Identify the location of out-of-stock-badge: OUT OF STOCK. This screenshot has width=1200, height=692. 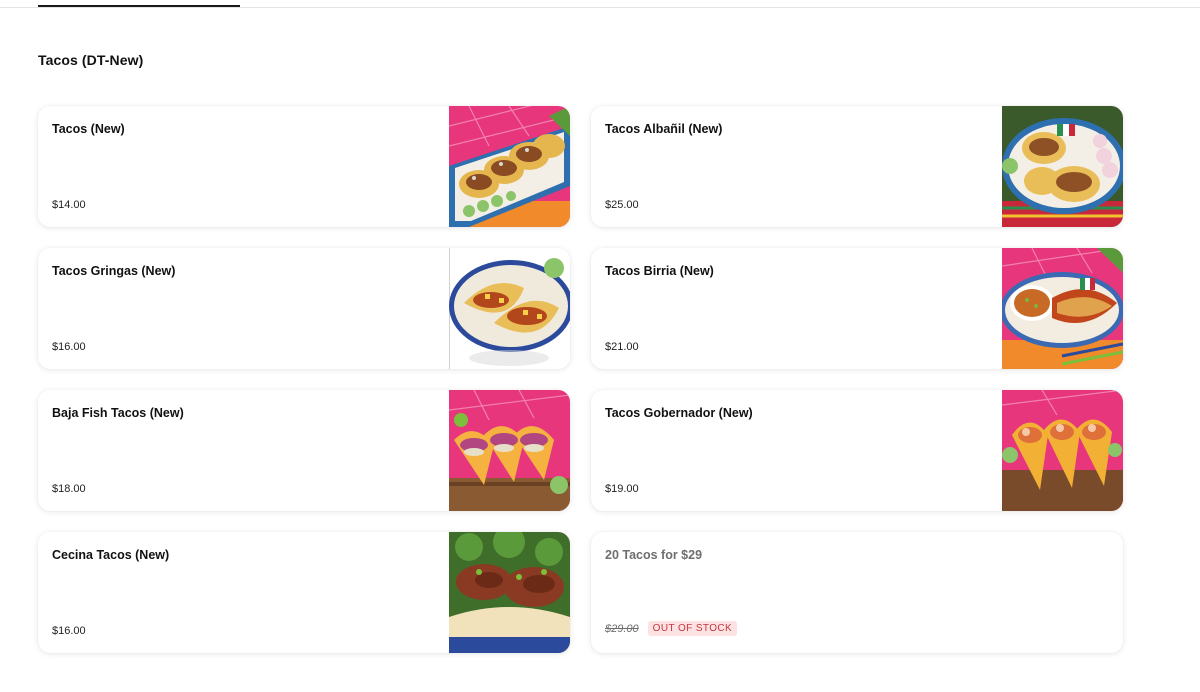
(692, 628).